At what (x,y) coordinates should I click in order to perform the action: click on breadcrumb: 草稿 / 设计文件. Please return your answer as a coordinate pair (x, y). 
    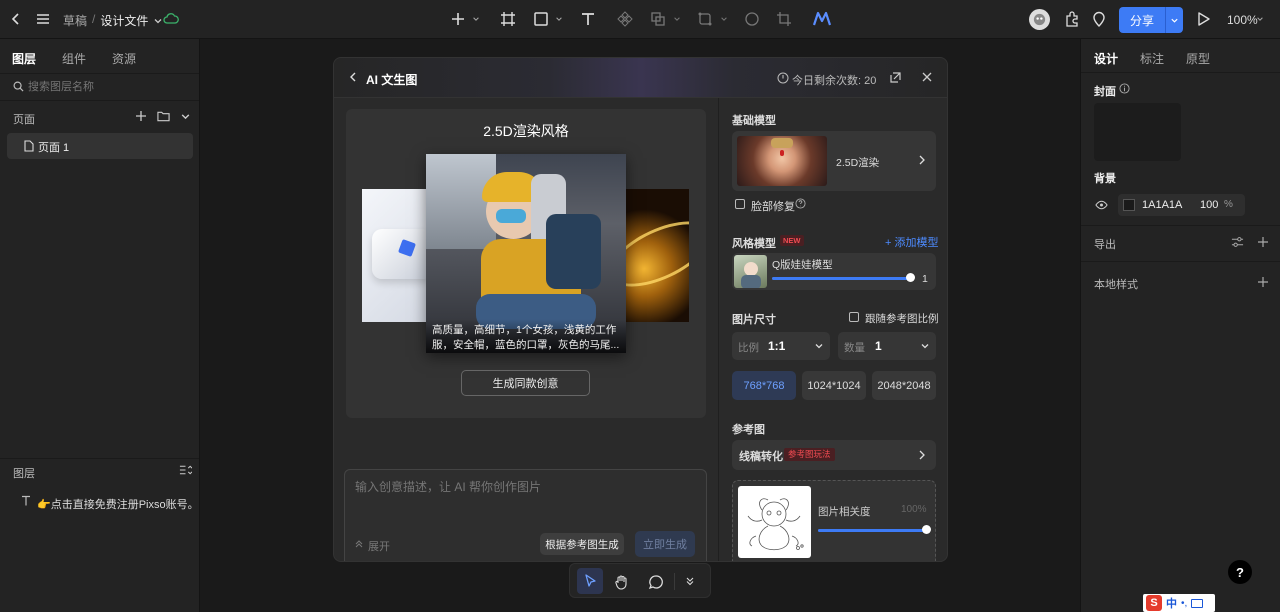
    Looking at the image, I should click on (113, 20).